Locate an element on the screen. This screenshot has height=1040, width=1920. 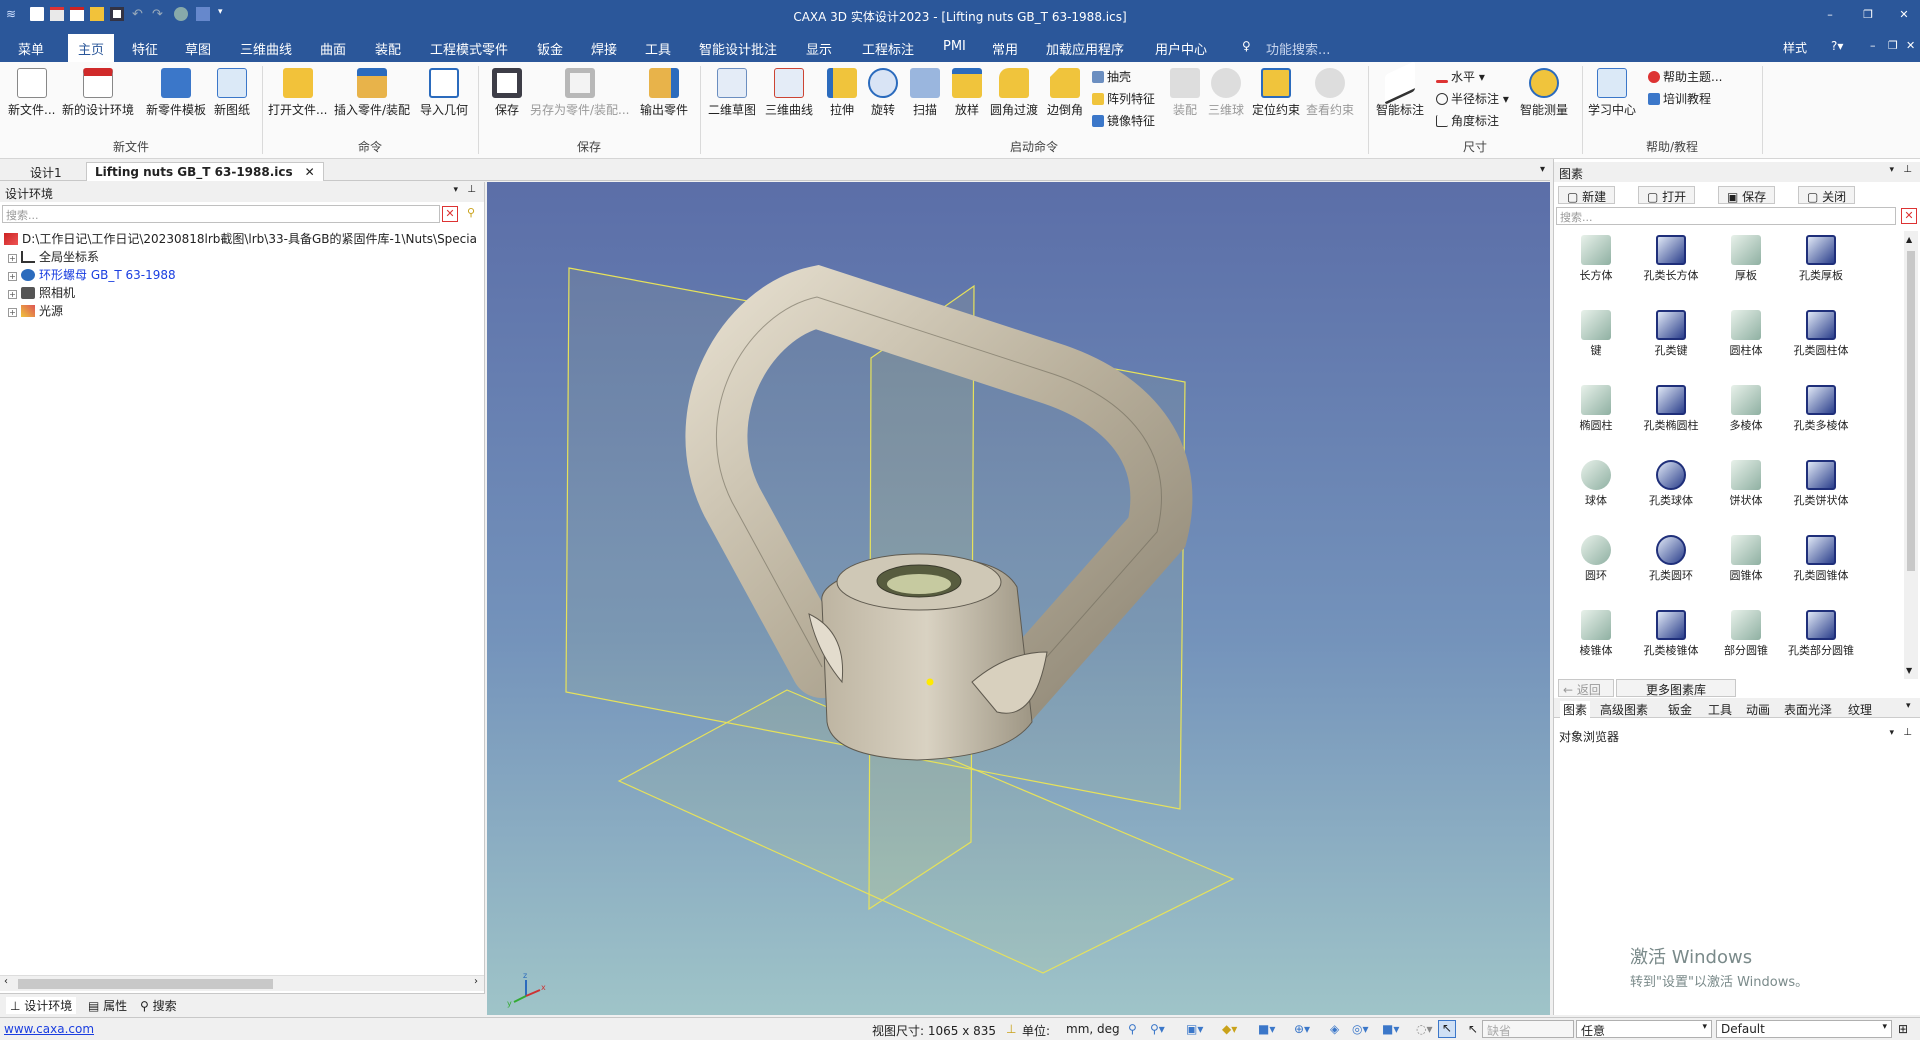
section-icon: ⊕▾ is located at coordinates (1302, 1029).